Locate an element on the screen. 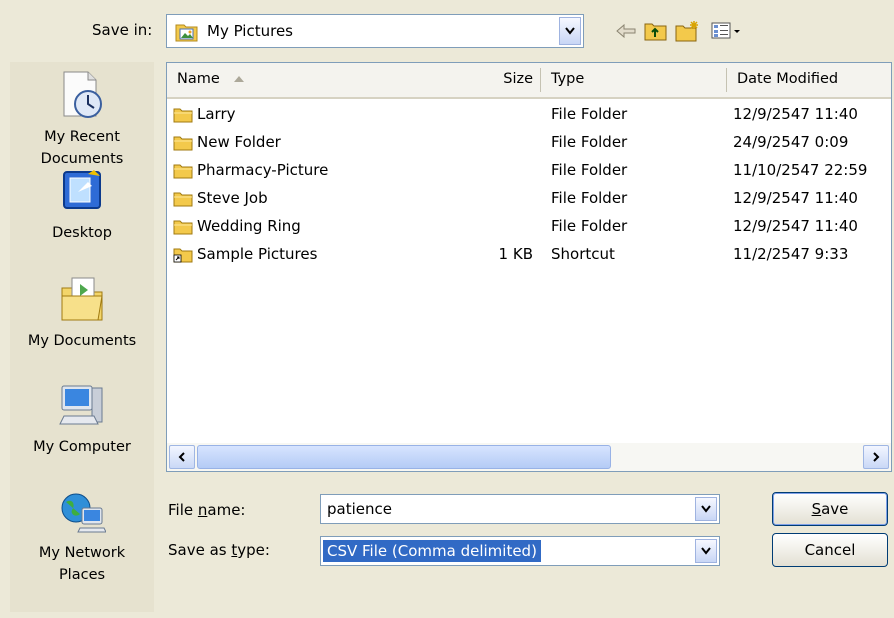  desktop-icon is located at coordinates (82, 189).